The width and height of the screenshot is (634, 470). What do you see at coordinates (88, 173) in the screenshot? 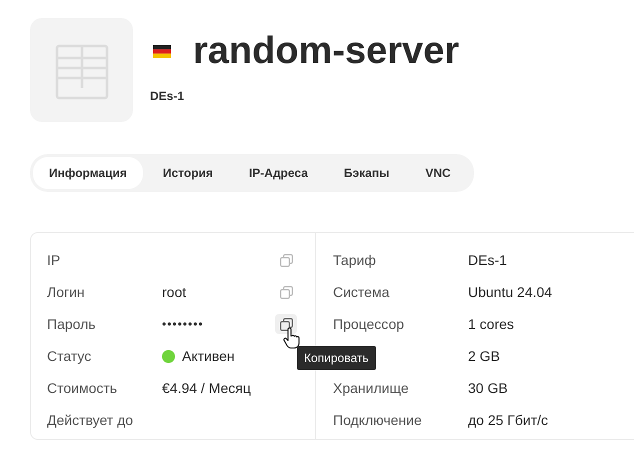
I see `tab: Информация` at bounding box center [88, 173].